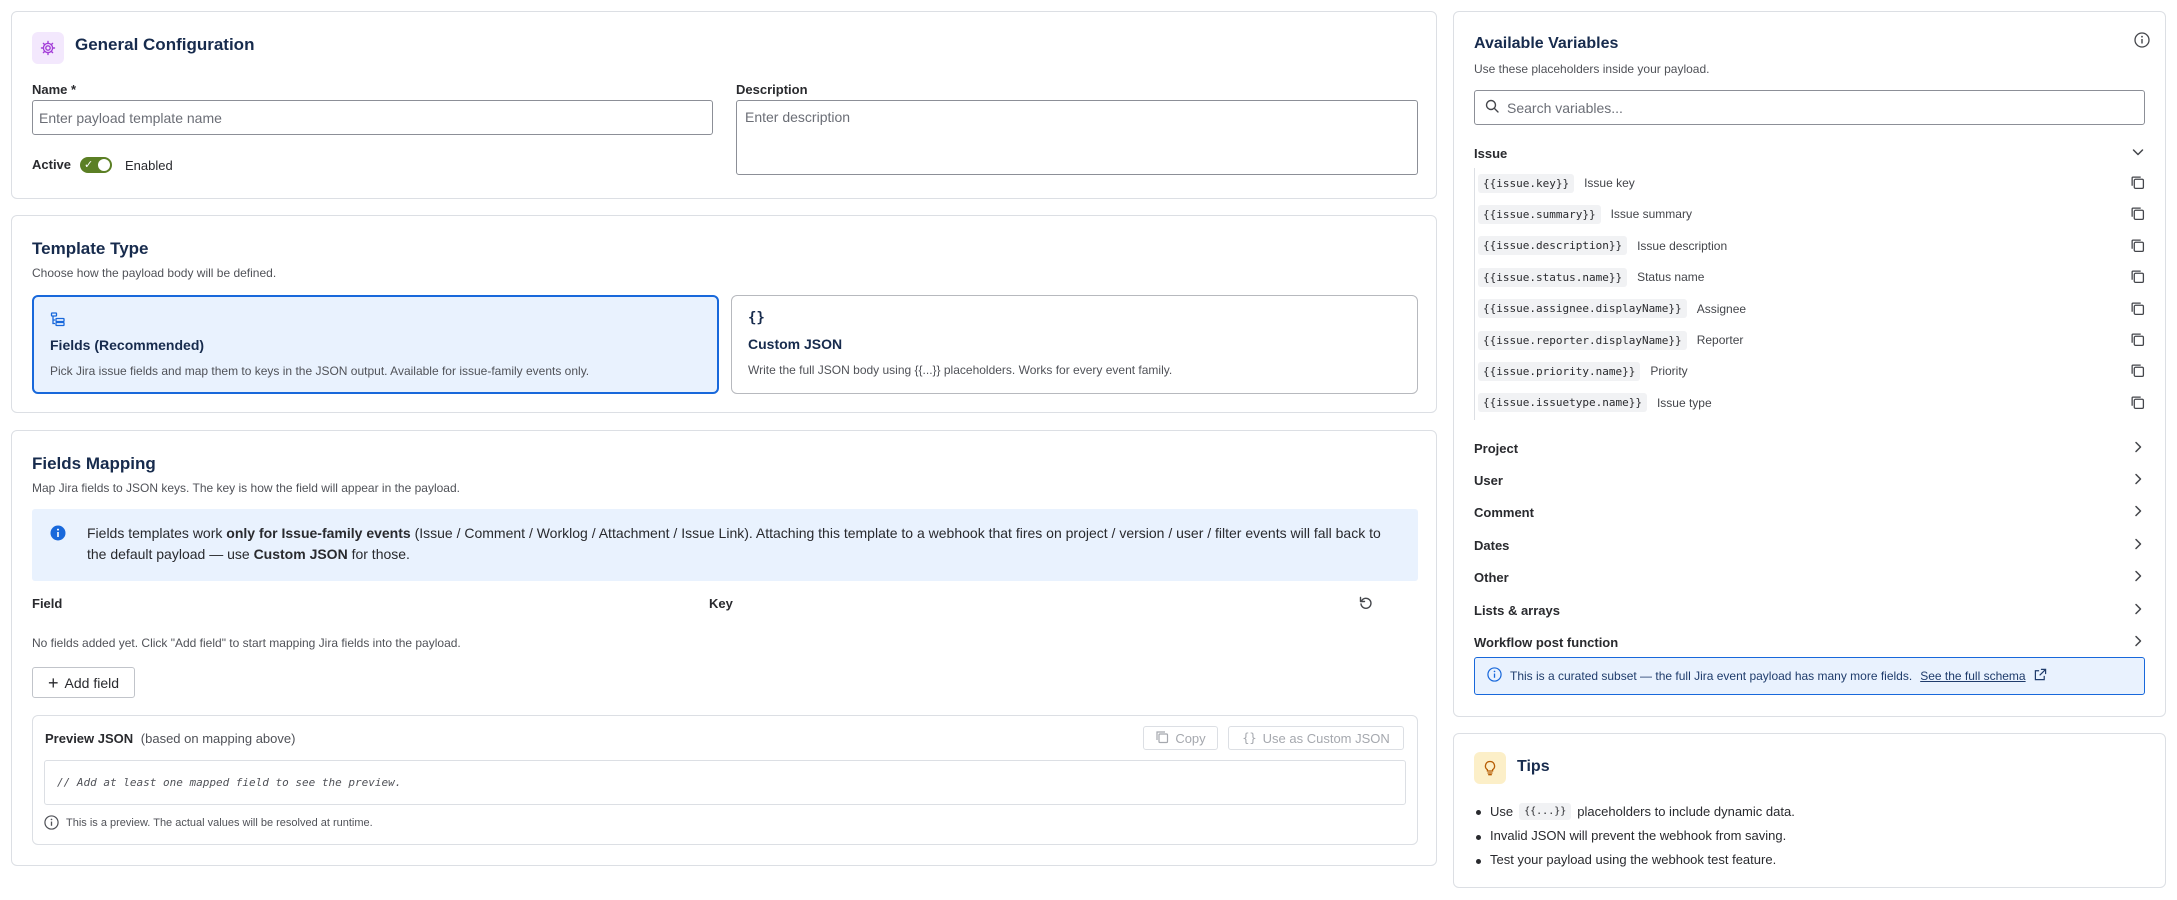 This screenshot has height=900, width=2177. What do you see at coordinates (1190, 738) in the screenshot?
I see `copy-label: Copy` at bounding box center [1190, 738].